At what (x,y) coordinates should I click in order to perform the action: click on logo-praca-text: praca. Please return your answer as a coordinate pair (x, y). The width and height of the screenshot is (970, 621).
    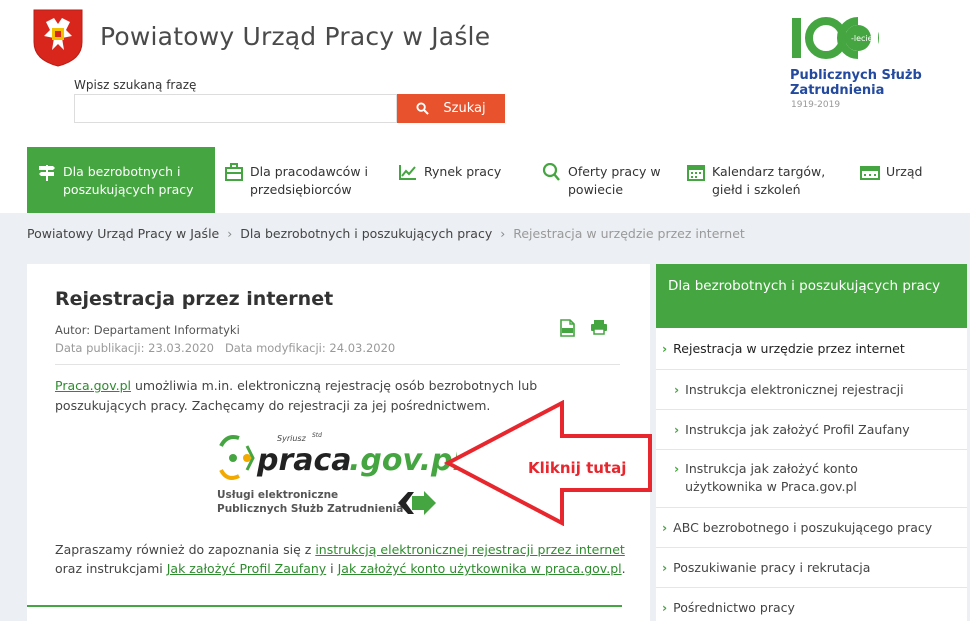
    Looking at the image, I should click on (304, 460).